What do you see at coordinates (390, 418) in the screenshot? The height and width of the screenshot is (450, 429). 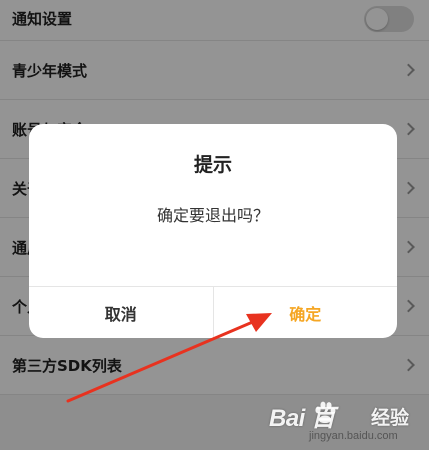 I see `watermark-brand: 经验` at bounding box center [390, 418].